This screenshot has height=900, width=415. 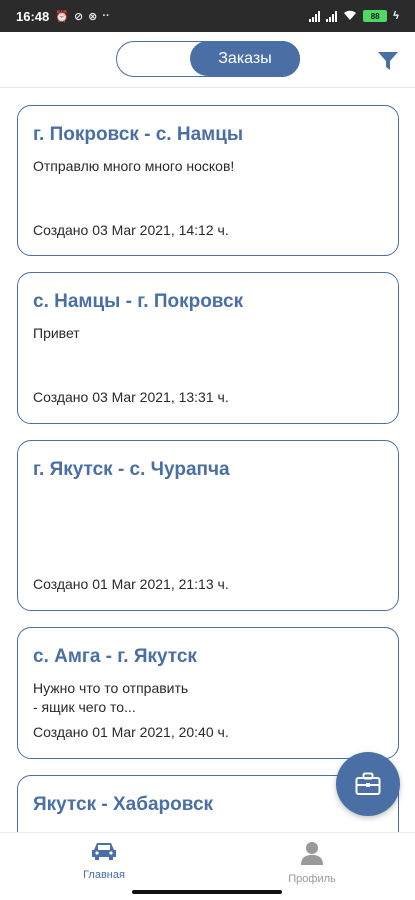 What do you see at coordinates (315, 16) in the screenshot?
I see `signal-icon` at bounding box center [315, 16].